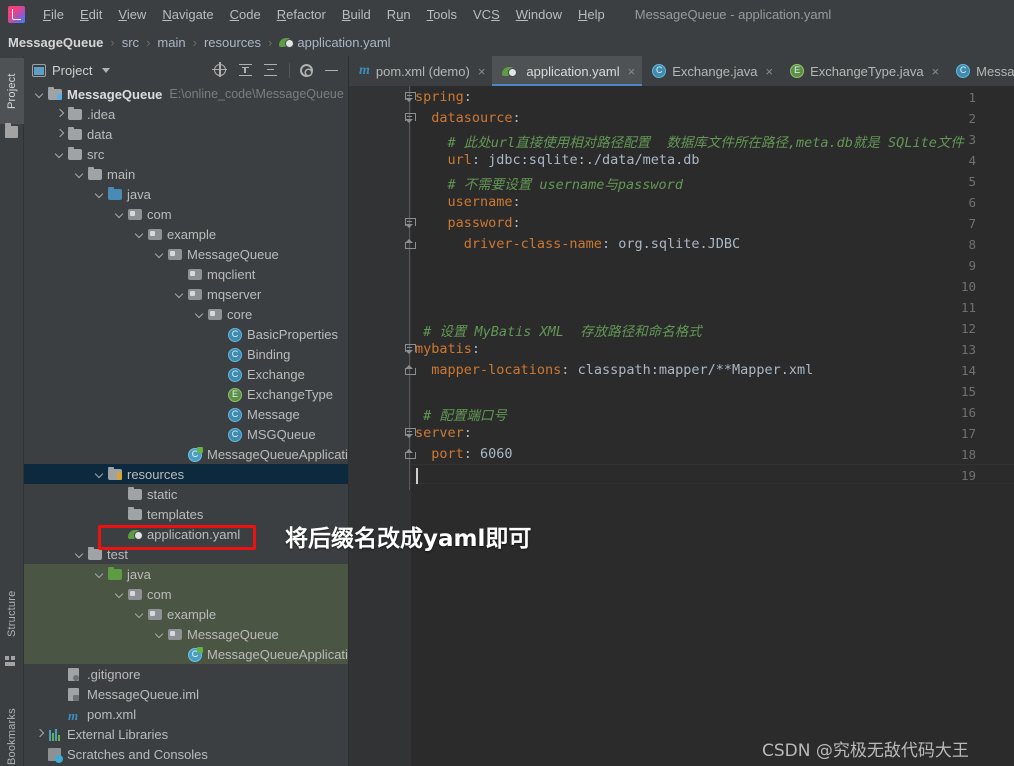  Describe the element at coordinates (307, 70) in the screenshot. I see `gear-icon` at that location.